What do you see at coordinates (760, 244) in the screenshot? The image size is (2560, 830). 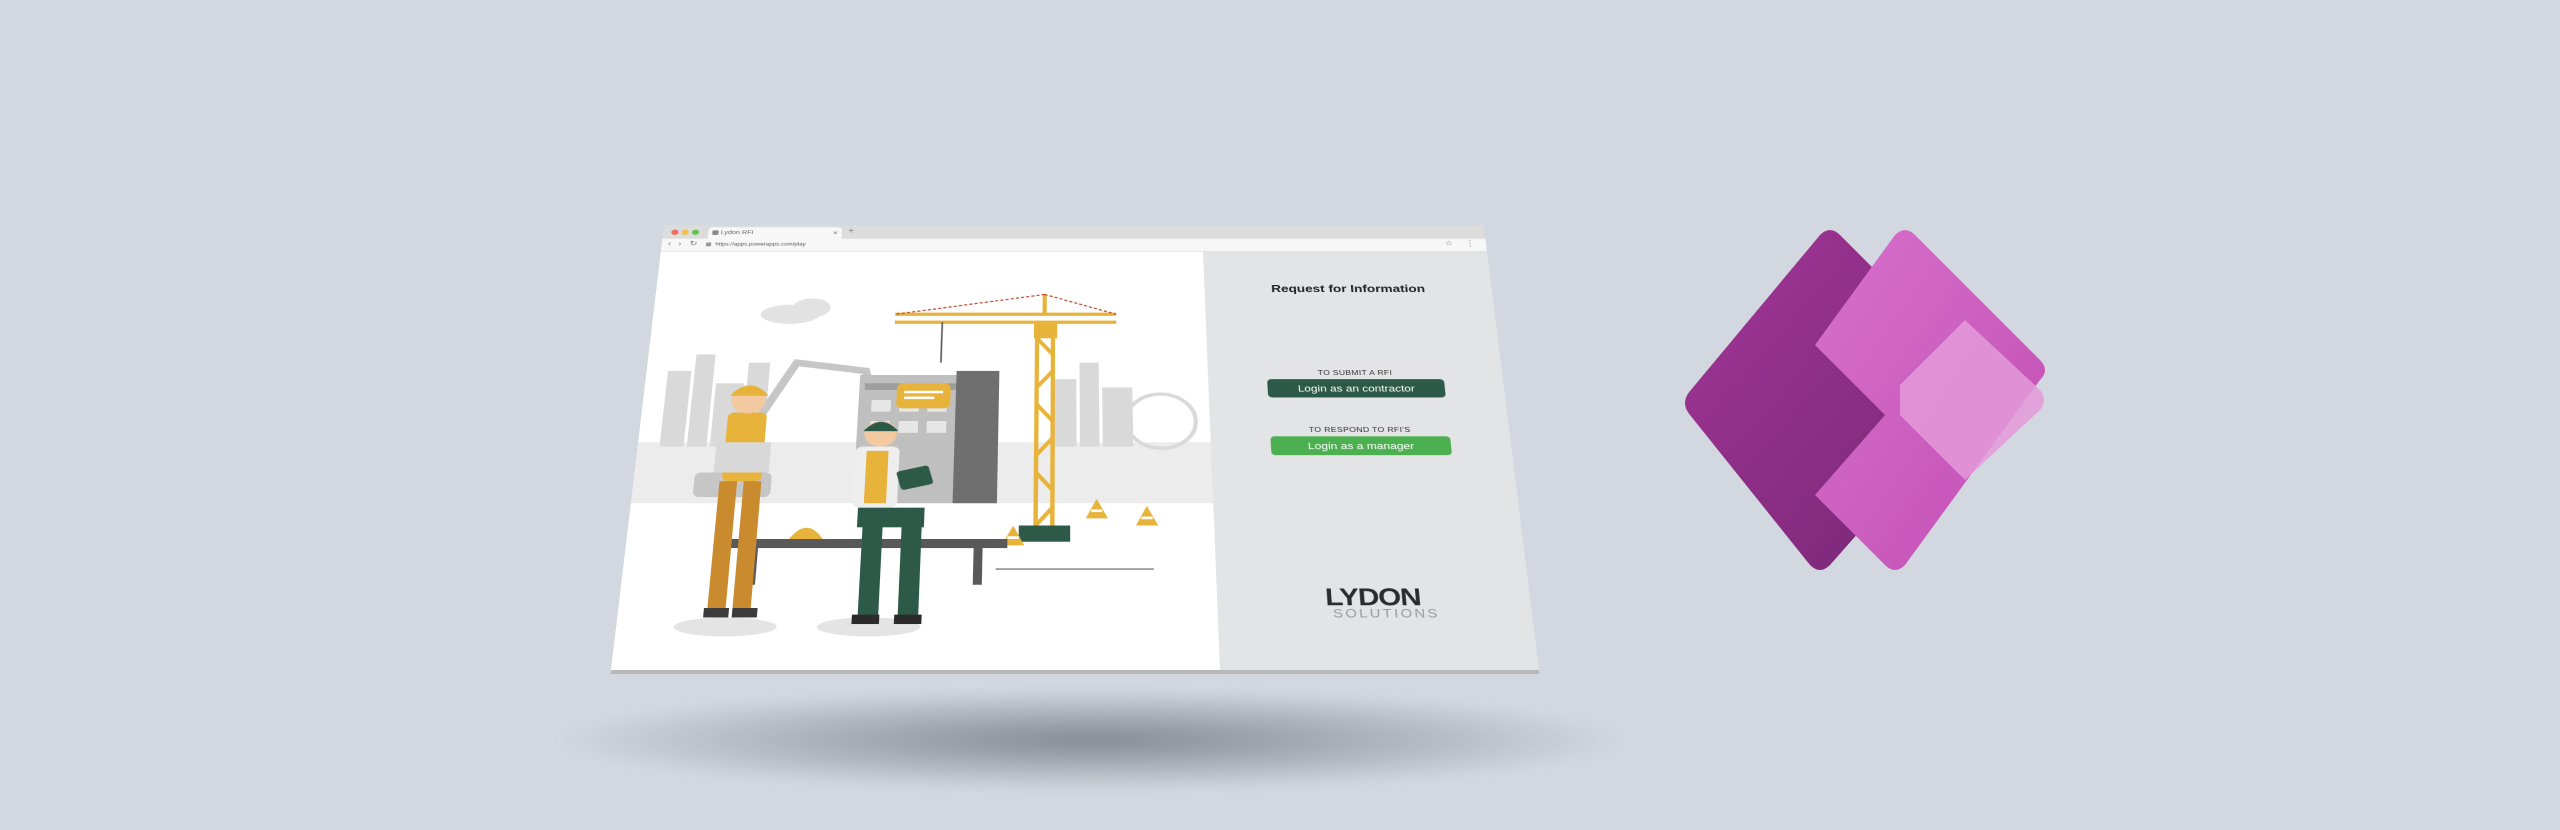 I see `url-text: https://apps.powerapps.com/play` at bounding box center [760, 244].